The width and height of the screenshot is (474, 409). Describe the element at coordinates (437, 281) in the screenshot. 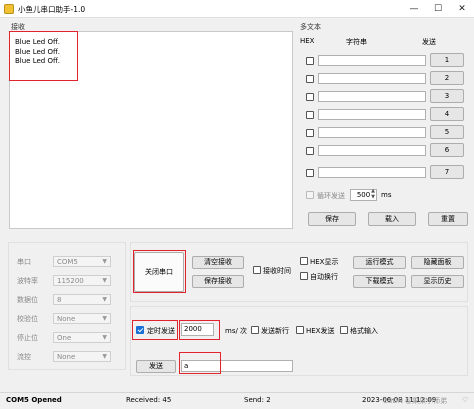

I see `show-history-button: 显示历史` at that location.